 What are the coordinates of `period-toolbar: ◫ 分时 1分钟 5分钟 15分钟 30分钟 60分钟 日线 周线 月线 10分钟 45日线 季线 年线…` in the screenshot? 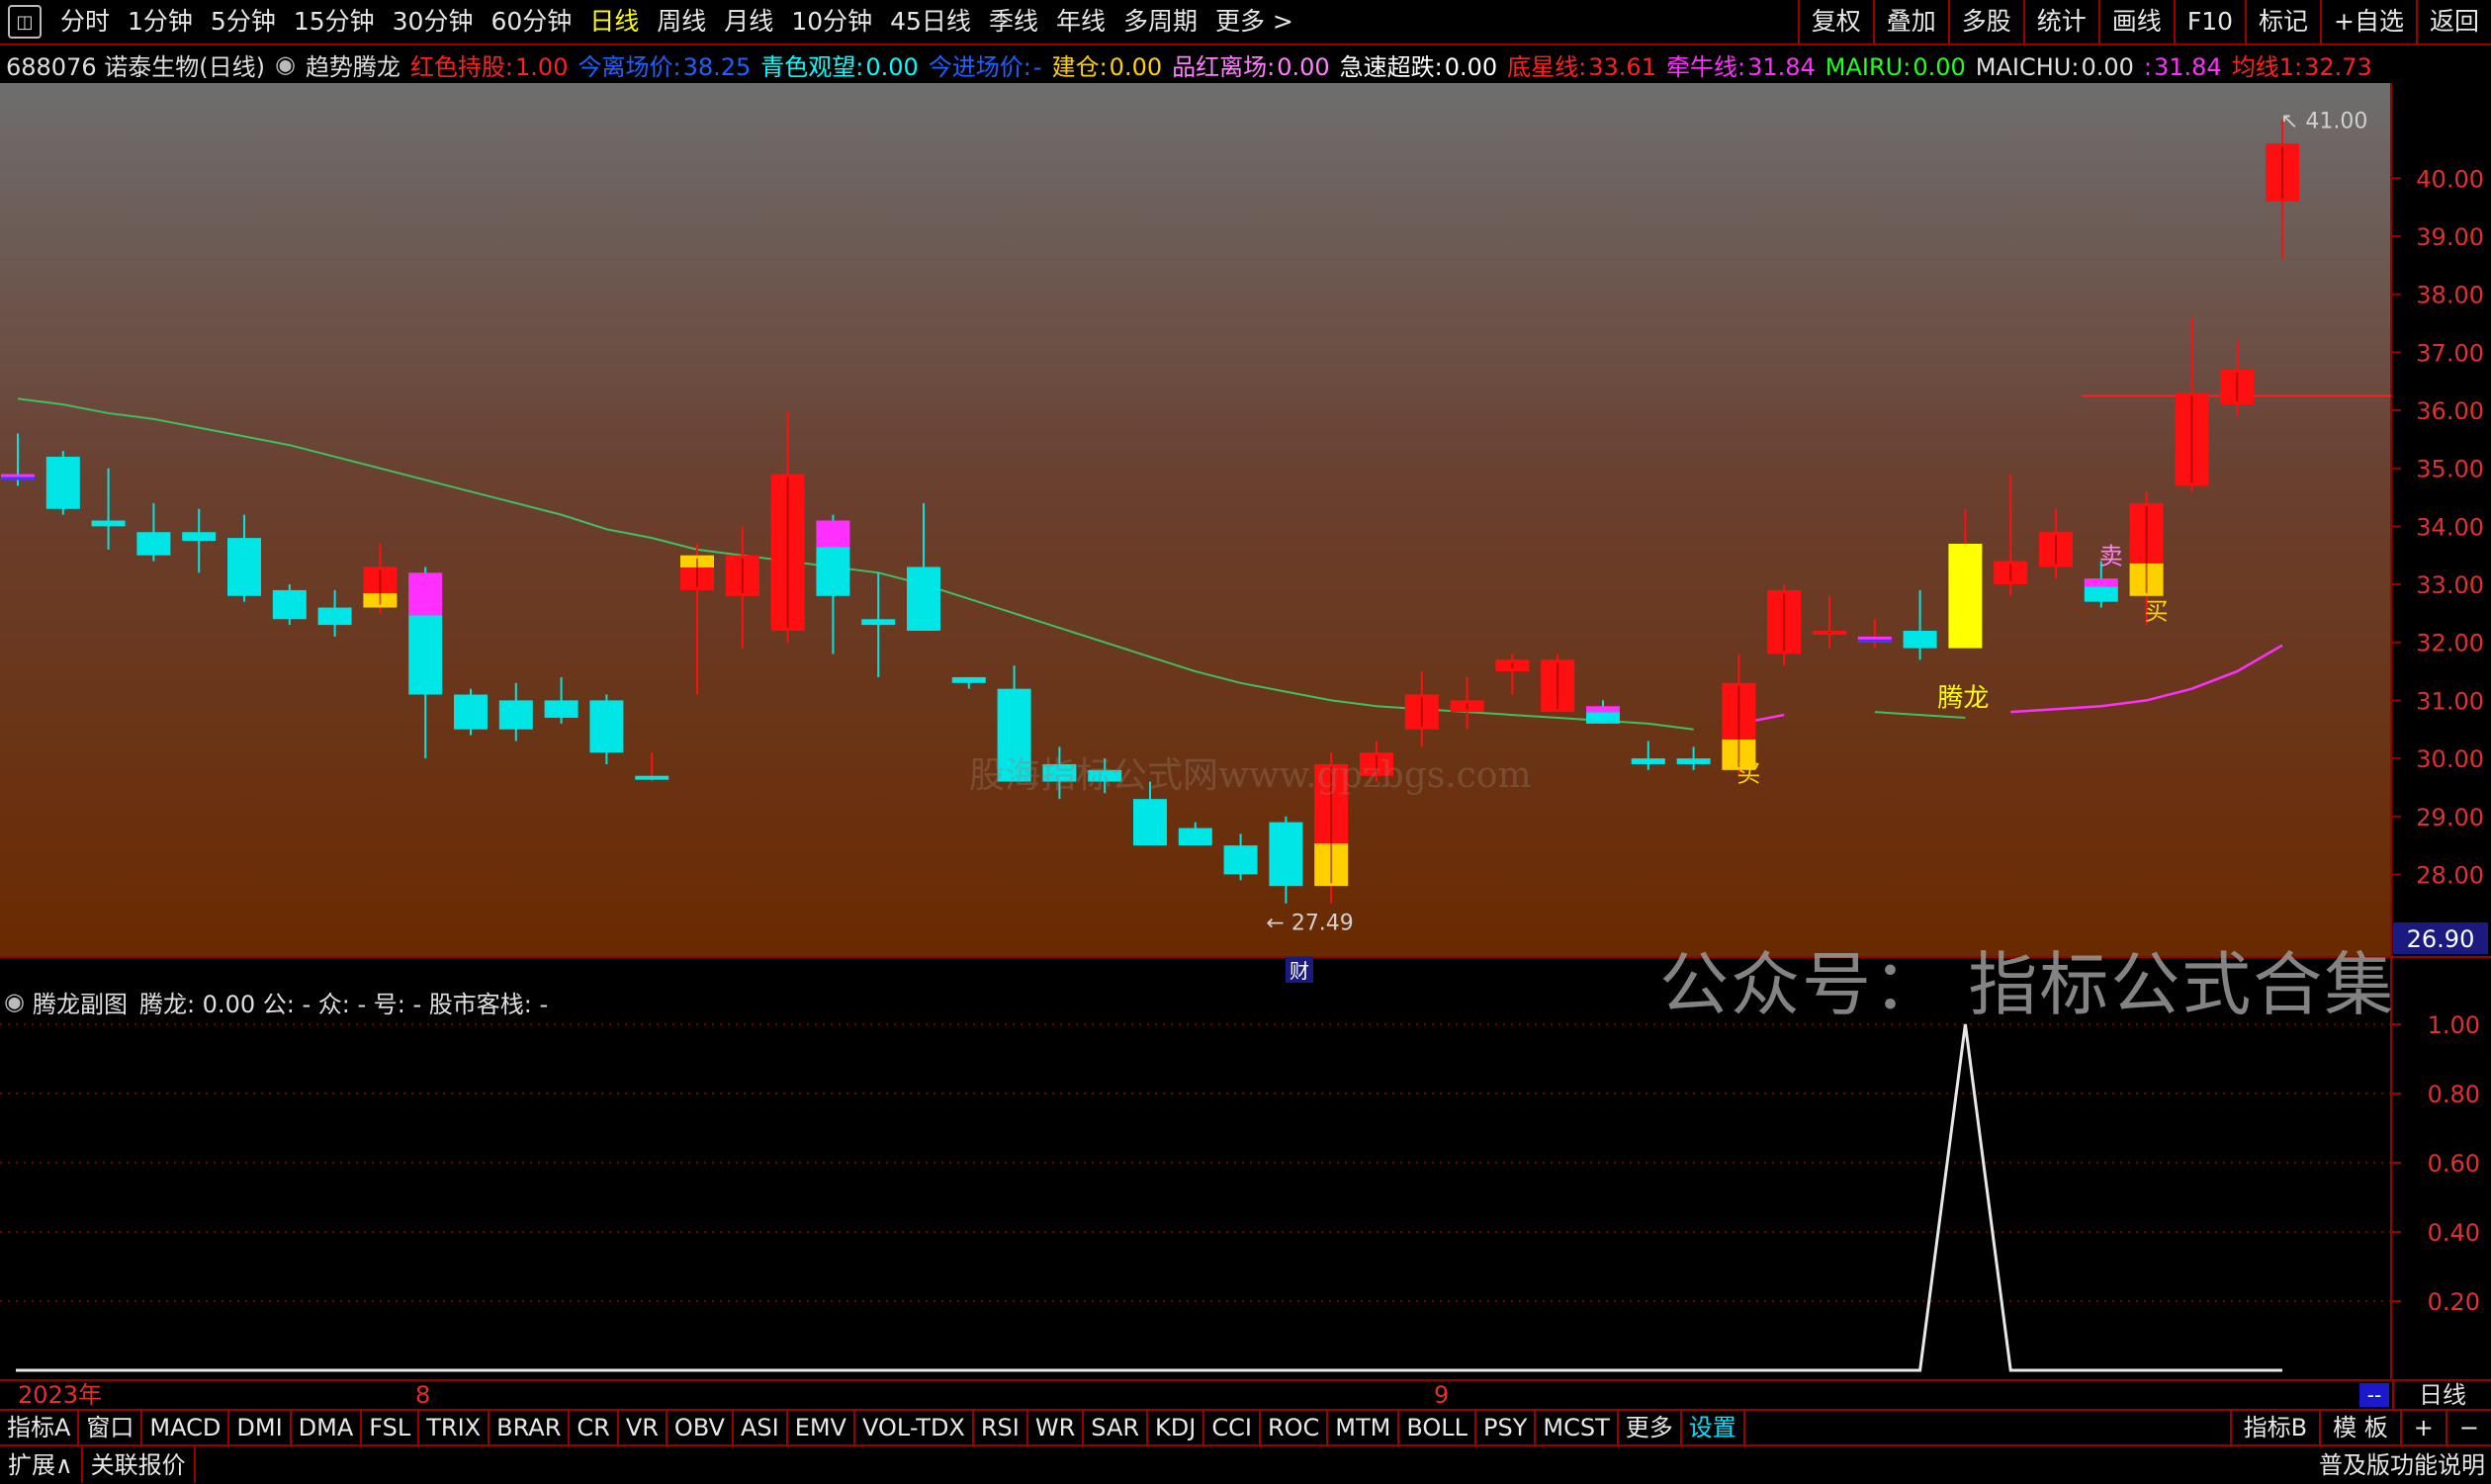 It's located at (1245, 22).